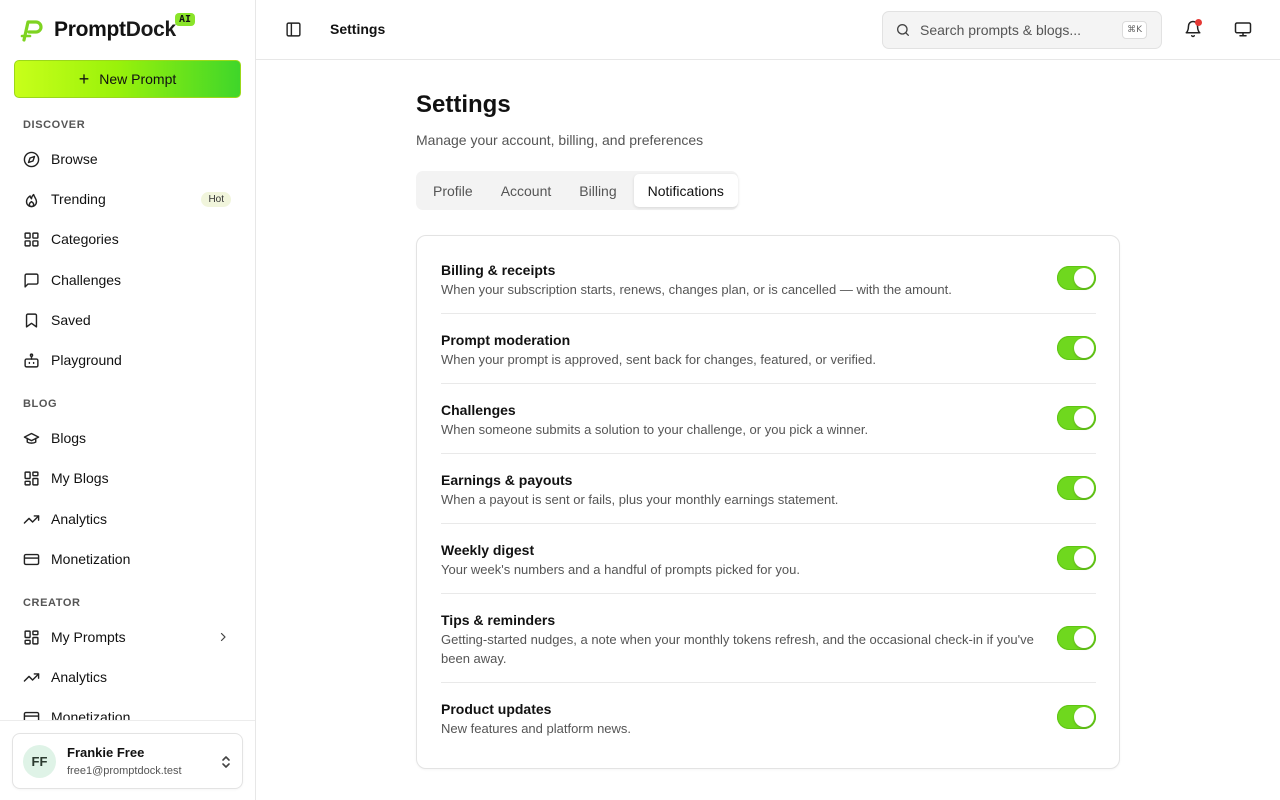 The width and height of the screenshot is (1280, 800). I want to click on plus-icon: +, so click(84, 79).